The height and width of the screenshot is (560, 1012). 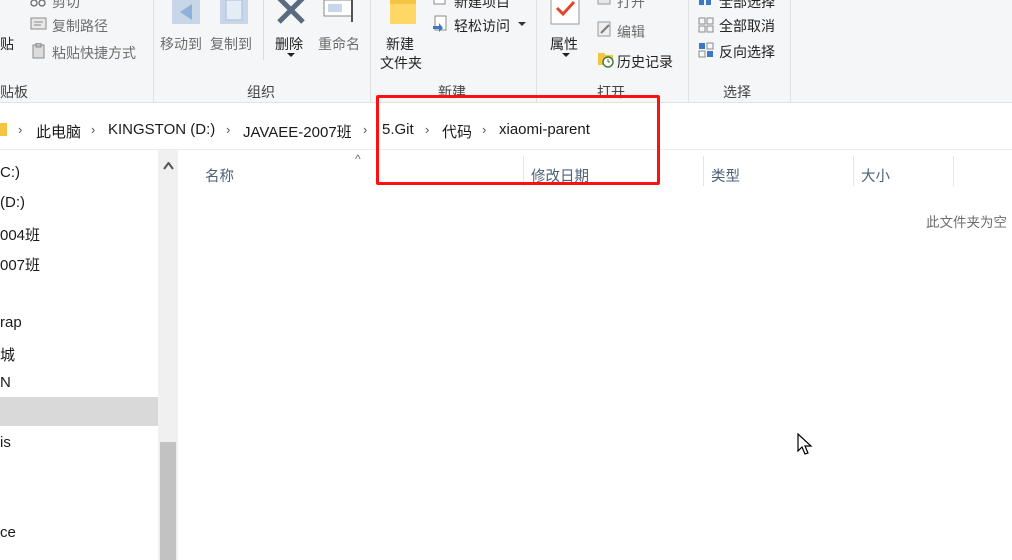 I want to click on nav-item-class-2007: 007班, so click(x=20, y=264).